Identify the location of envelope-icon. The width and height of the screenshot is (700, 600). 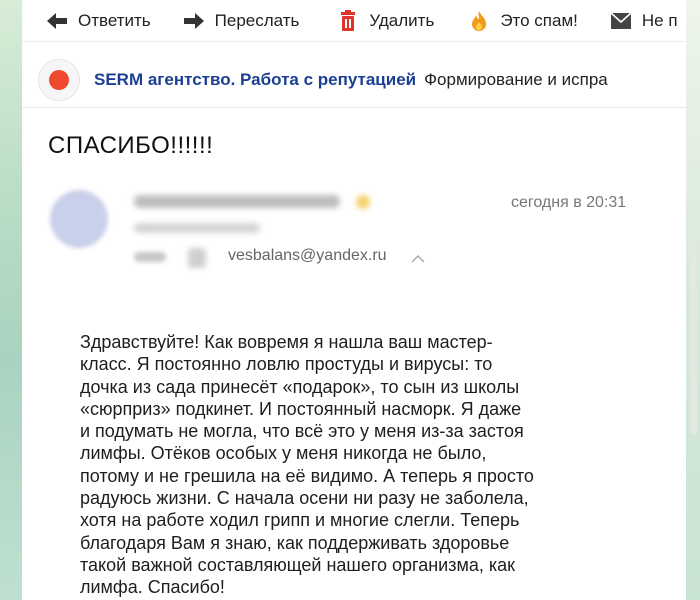
(621, 21).